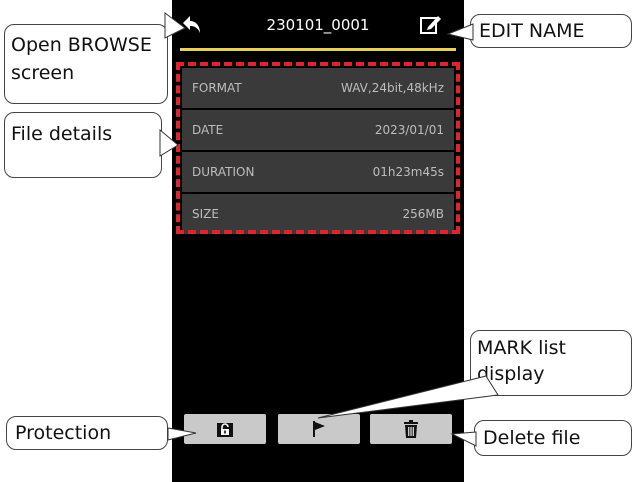 The height and width of the screenshot is (482, 637). Describe the element at coordinates (409, 130) in the screenshot. I see `detail-value: 2023/01/01` at that location.